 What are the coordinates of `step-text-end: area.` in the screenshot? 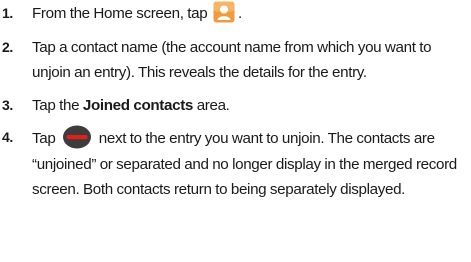 It's located at (213, 105).